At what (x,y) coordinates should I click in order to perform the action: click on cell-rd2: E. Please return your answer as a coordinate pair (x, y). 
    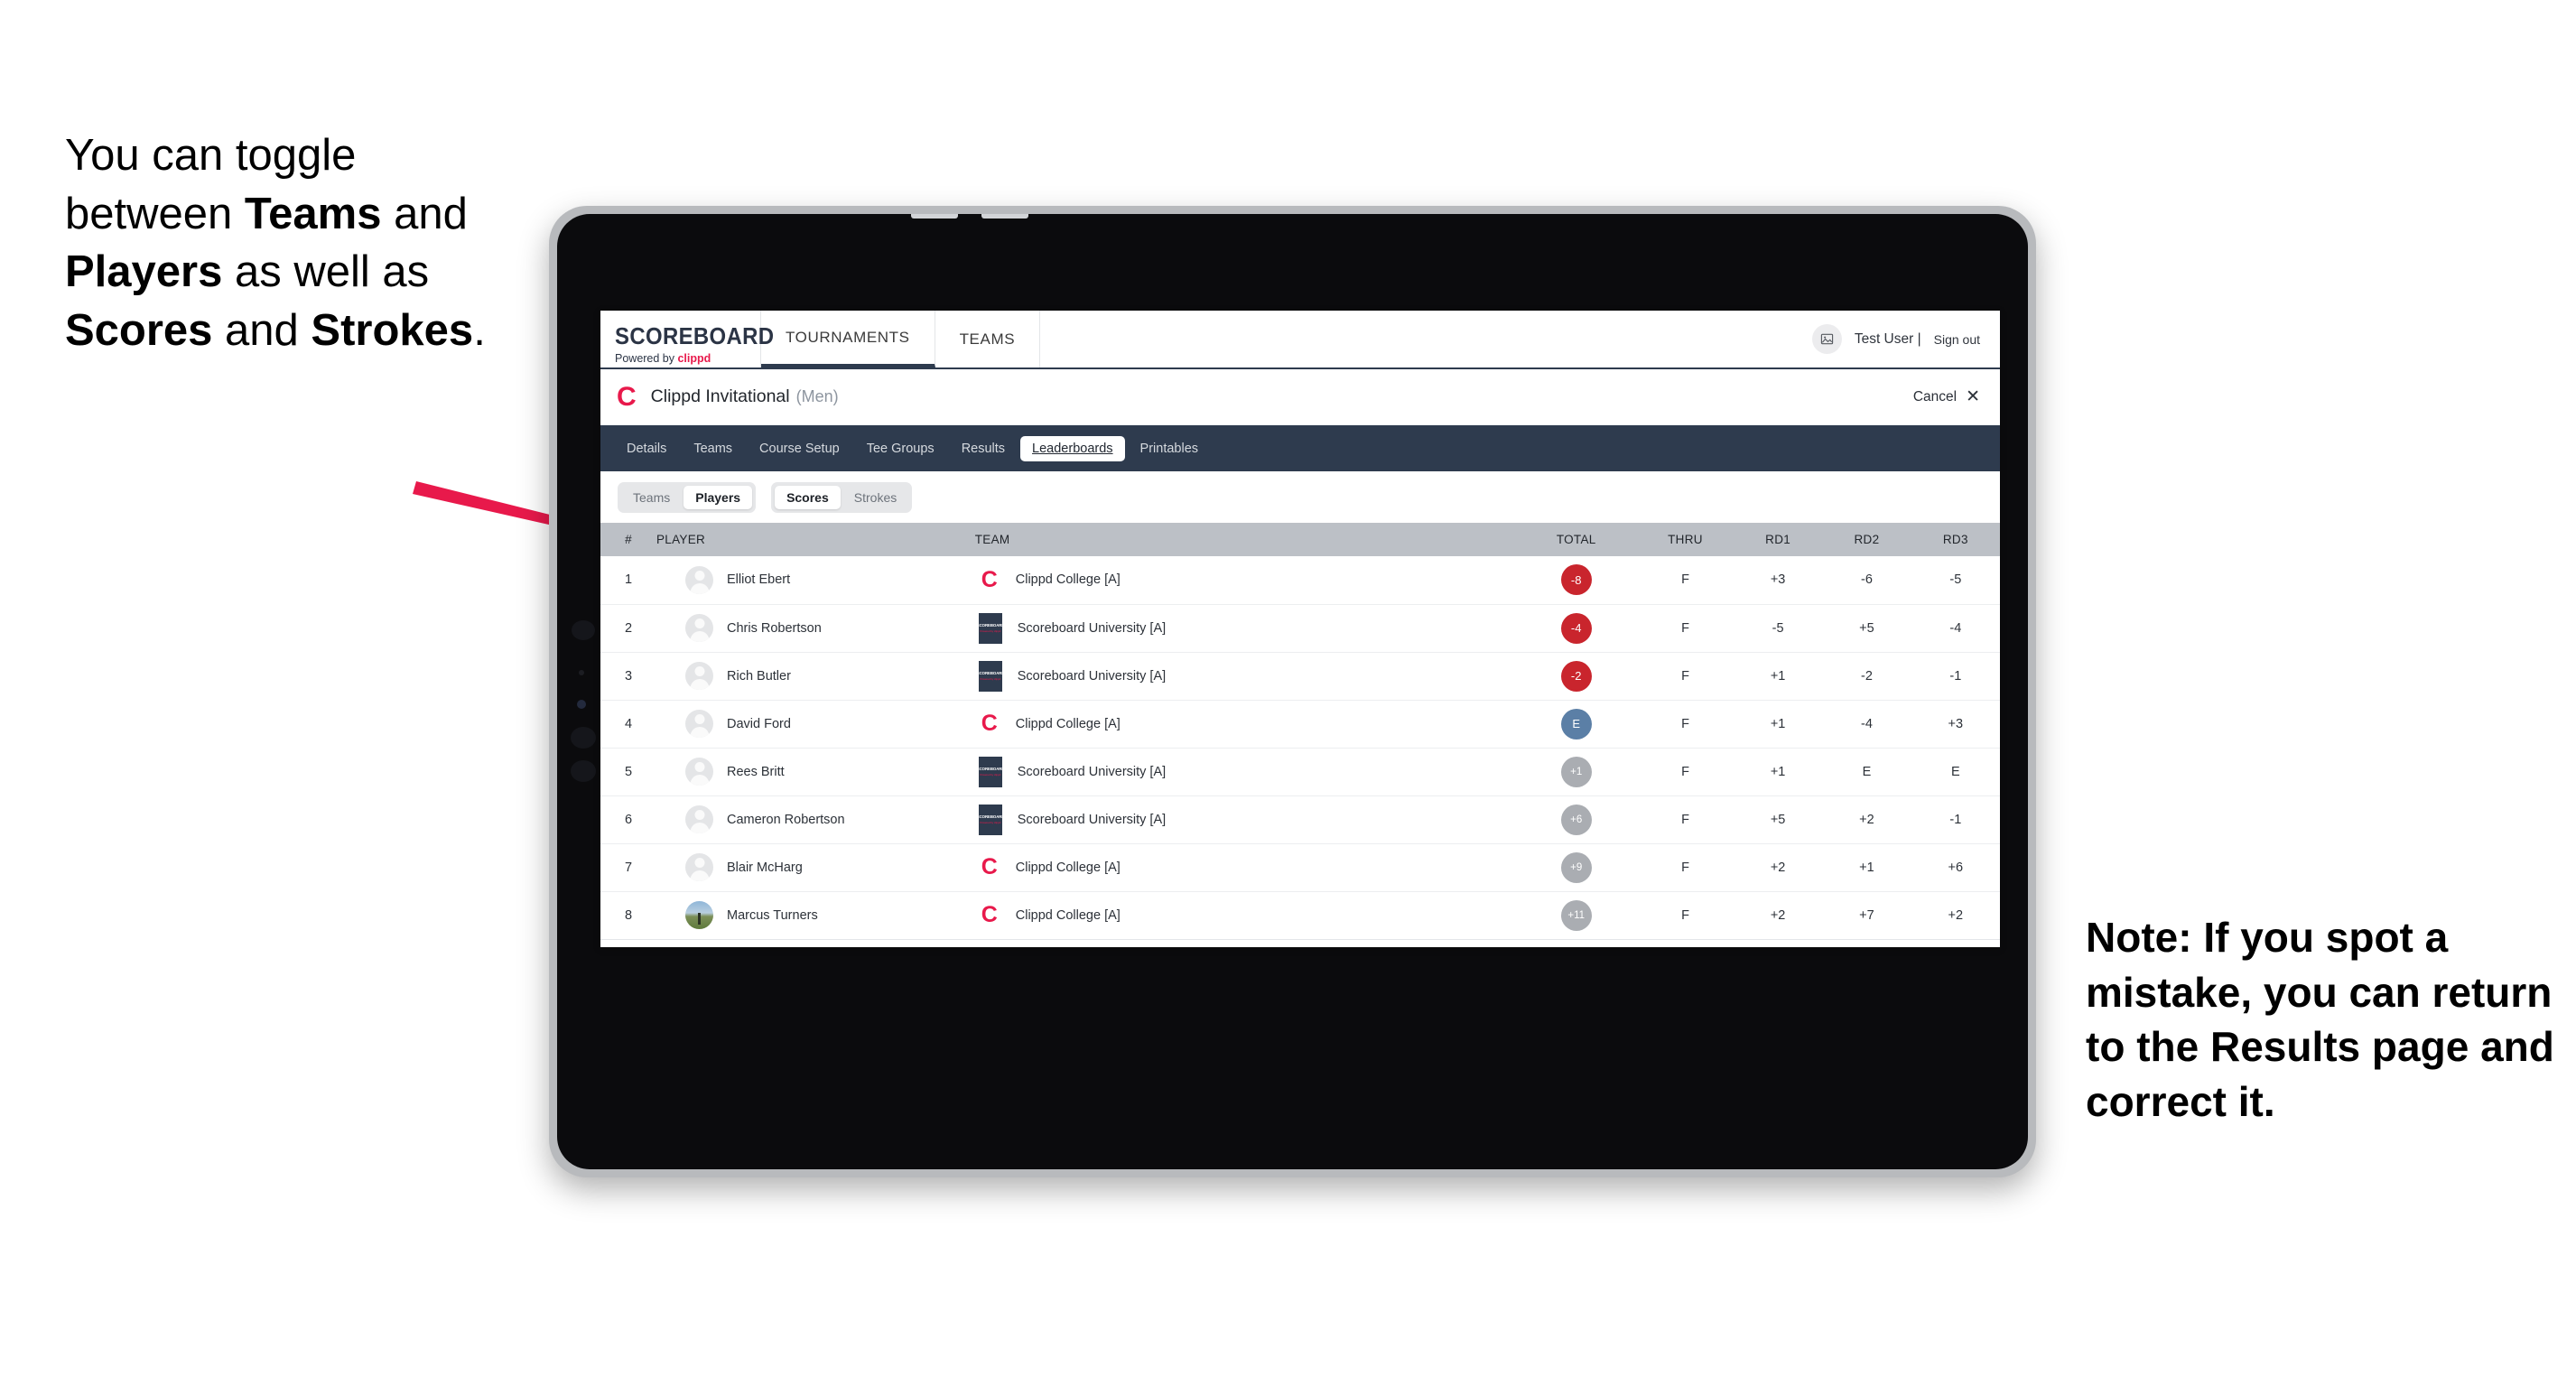
    Looking at the image, I should click on (1866, 772).